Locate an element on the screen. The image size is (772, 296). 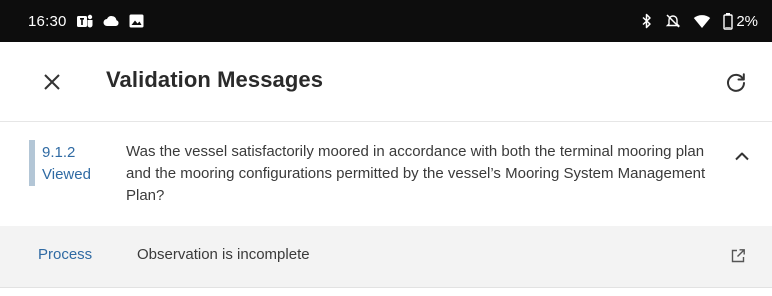
open-external-icon is located at coordinates (738, 256).